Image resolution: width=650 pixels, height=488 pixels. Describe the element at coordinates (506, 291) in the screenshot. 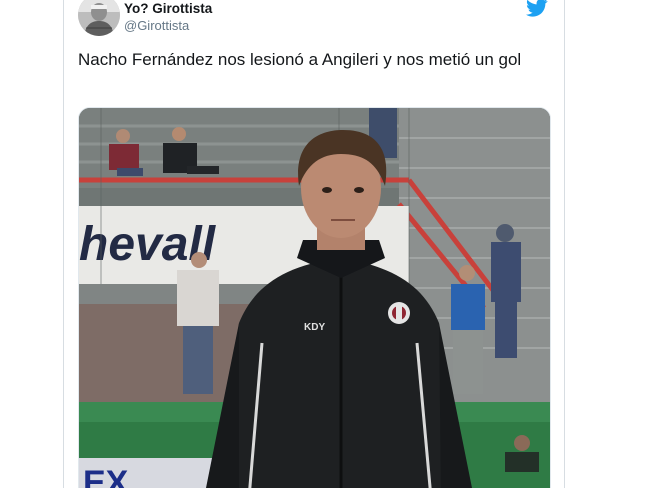

I see `police-officer-right` at that location.